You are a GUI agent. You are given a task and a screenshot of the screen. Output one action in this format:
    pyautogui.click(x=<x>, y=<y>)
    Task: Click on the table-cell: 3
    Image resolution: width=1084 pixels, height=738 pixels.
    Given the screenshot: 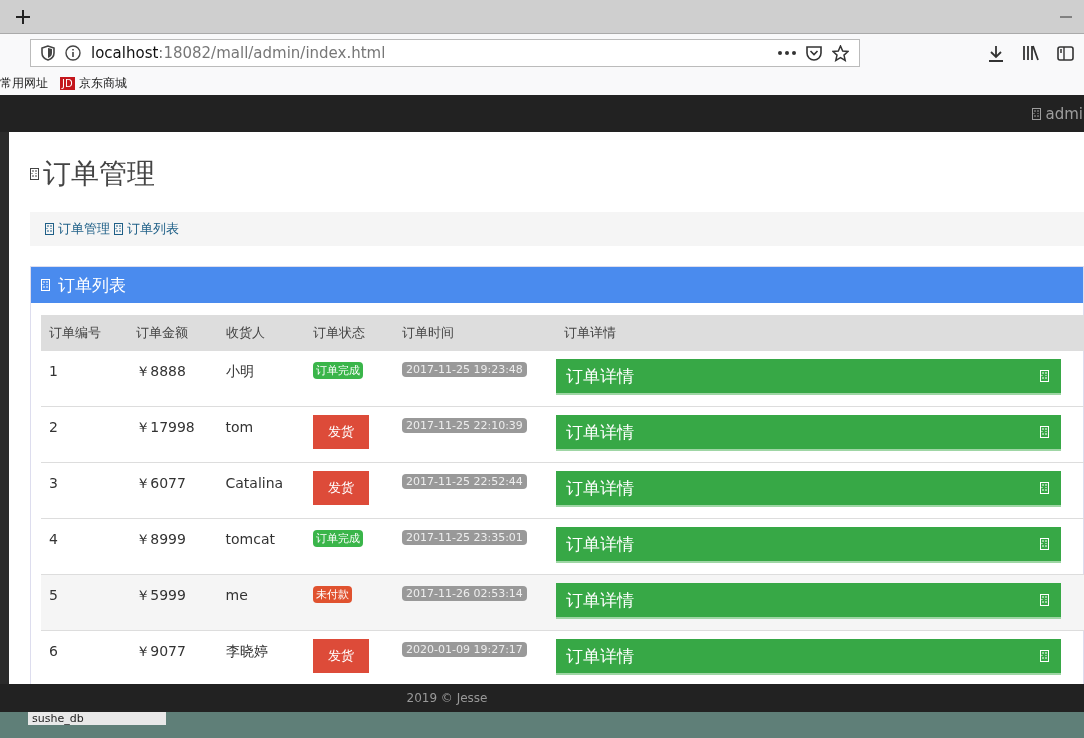 What is the action you would take?
    pyautogui.click(x=85, y=490)
    